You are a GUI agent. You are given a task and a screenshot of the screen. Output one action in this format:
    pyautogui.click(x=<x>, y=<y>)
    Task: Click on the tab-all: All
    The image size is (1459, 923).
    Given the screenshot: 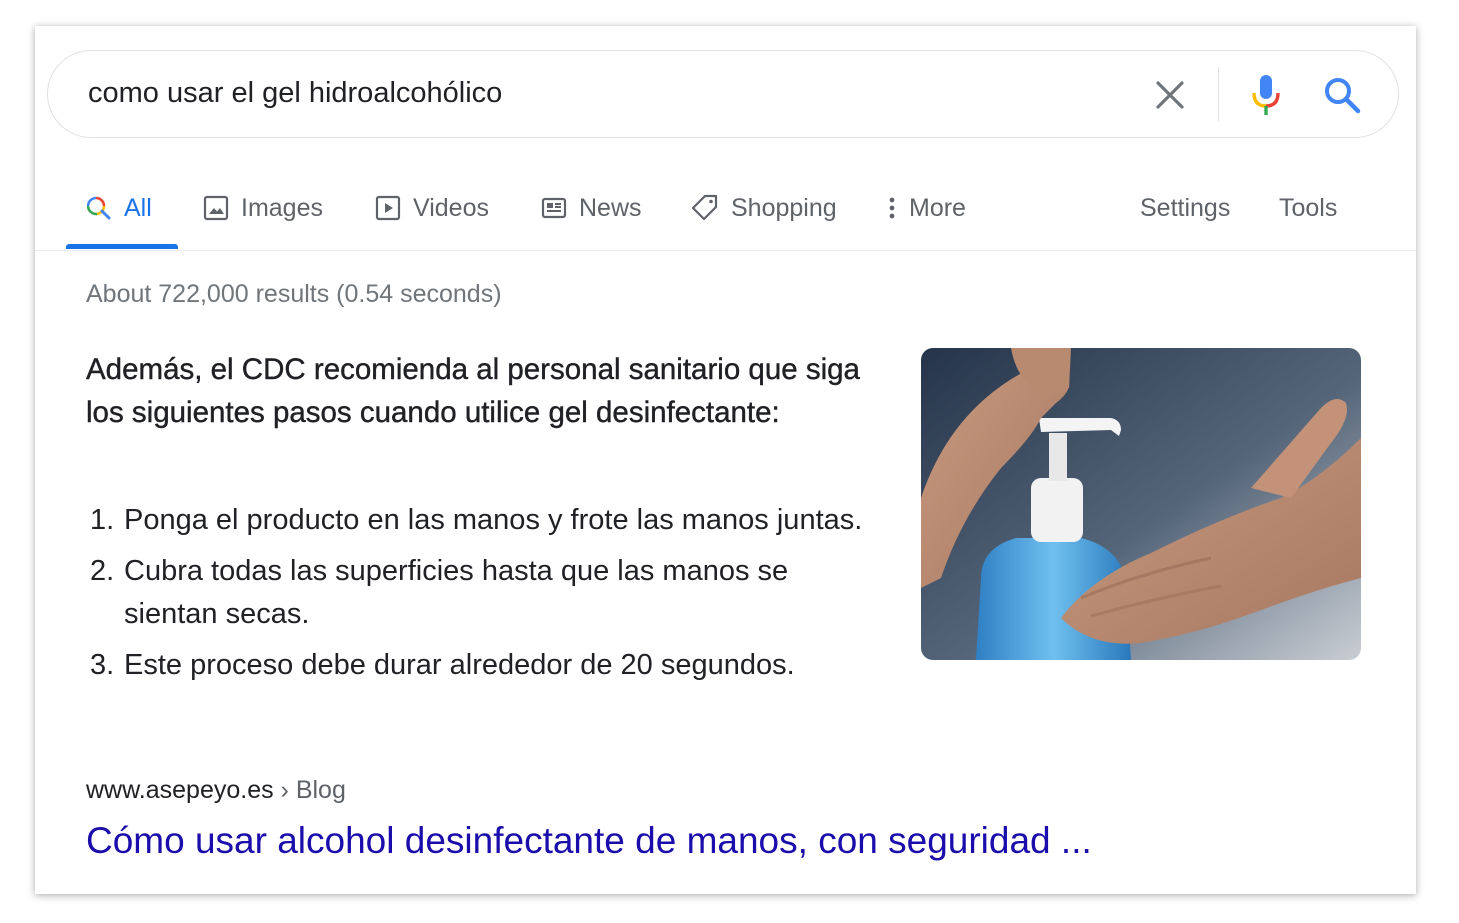 What is the action you would take?
    pyautogui.click(x=119, y=208)
    